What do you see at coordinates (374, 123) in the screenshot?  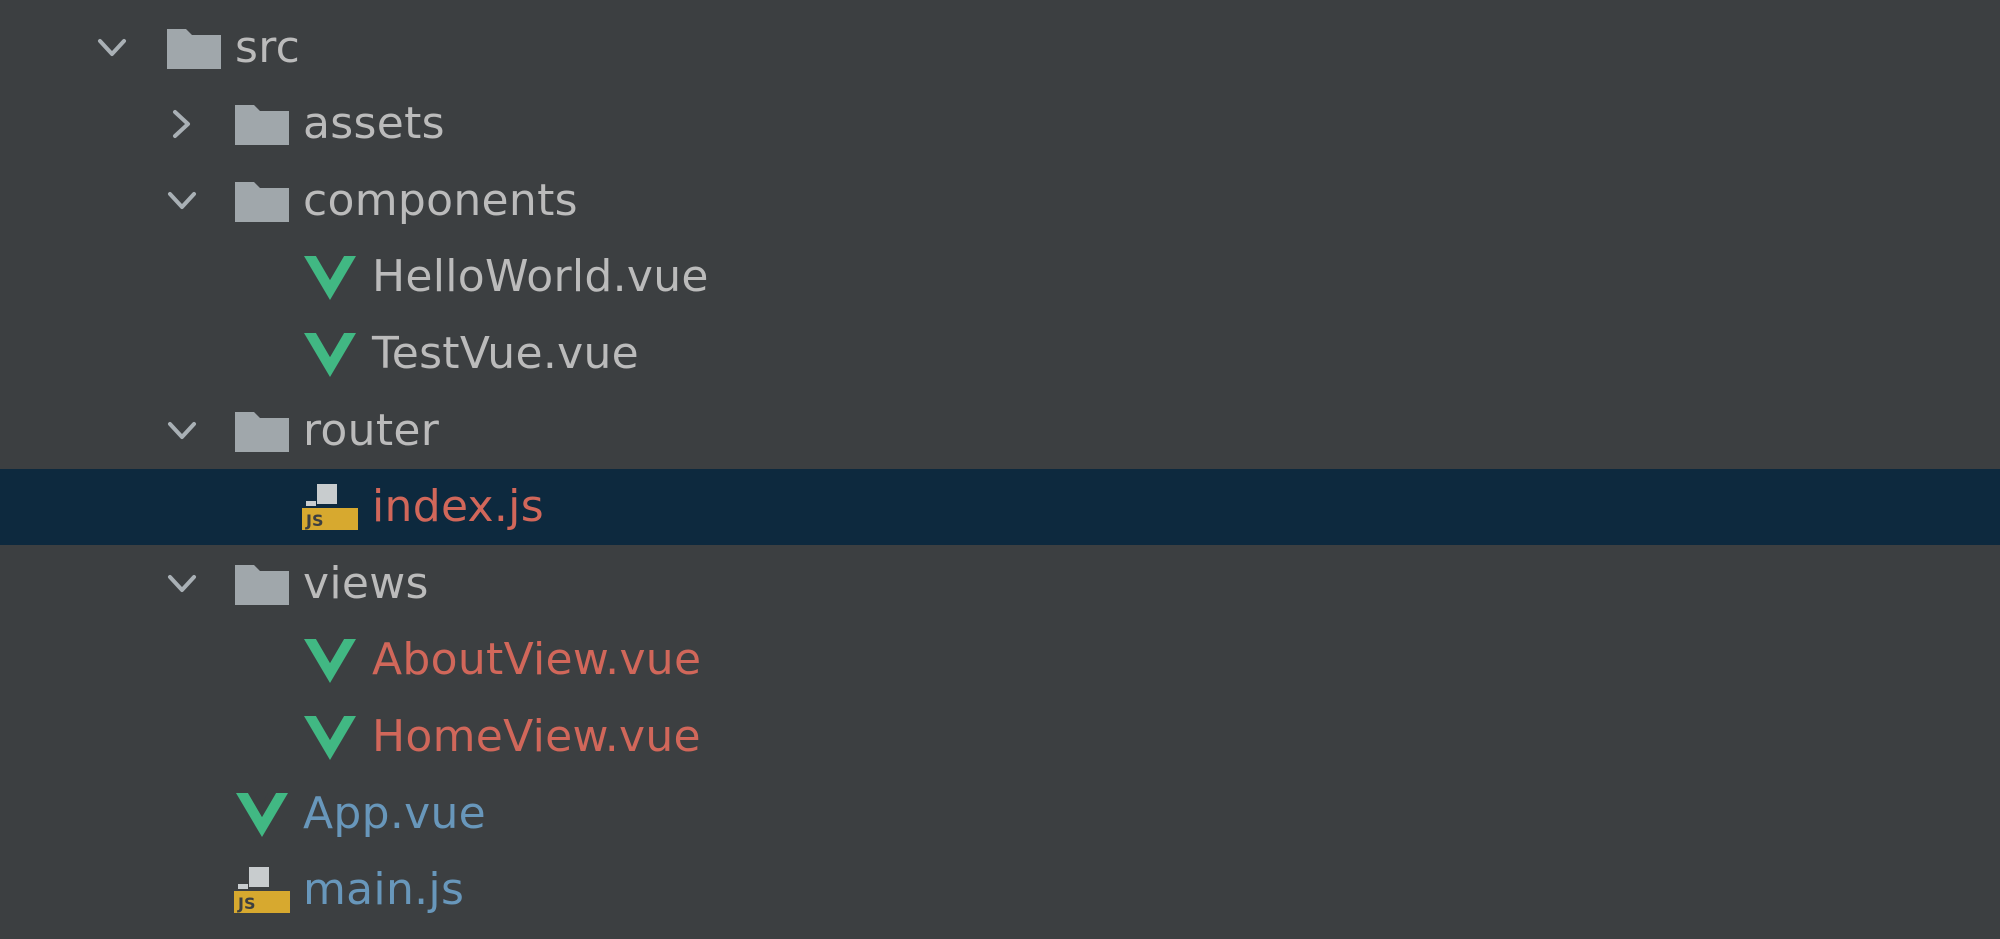 I see `tree-row-label: assets` at bounding box center [374, 123].